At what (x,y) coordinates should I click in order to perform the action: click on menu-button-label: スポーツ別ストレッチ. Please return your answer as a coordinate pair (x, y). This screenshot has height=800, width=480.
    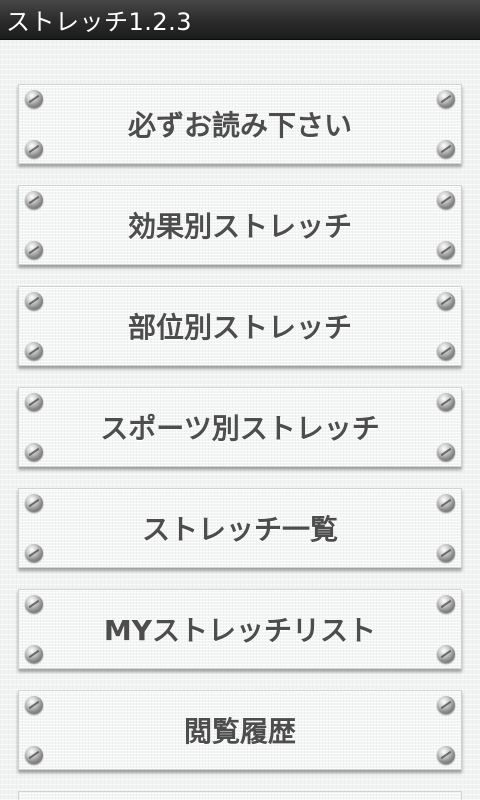
    Looking at the image, I should click on (240, 428).